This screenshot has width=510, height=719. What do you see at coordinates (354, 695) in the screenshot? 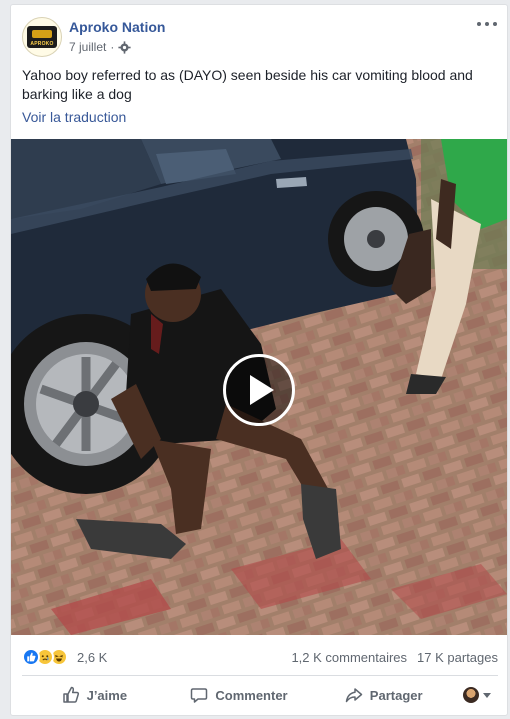
I see `share-icon` at bounding box center [354, 695].